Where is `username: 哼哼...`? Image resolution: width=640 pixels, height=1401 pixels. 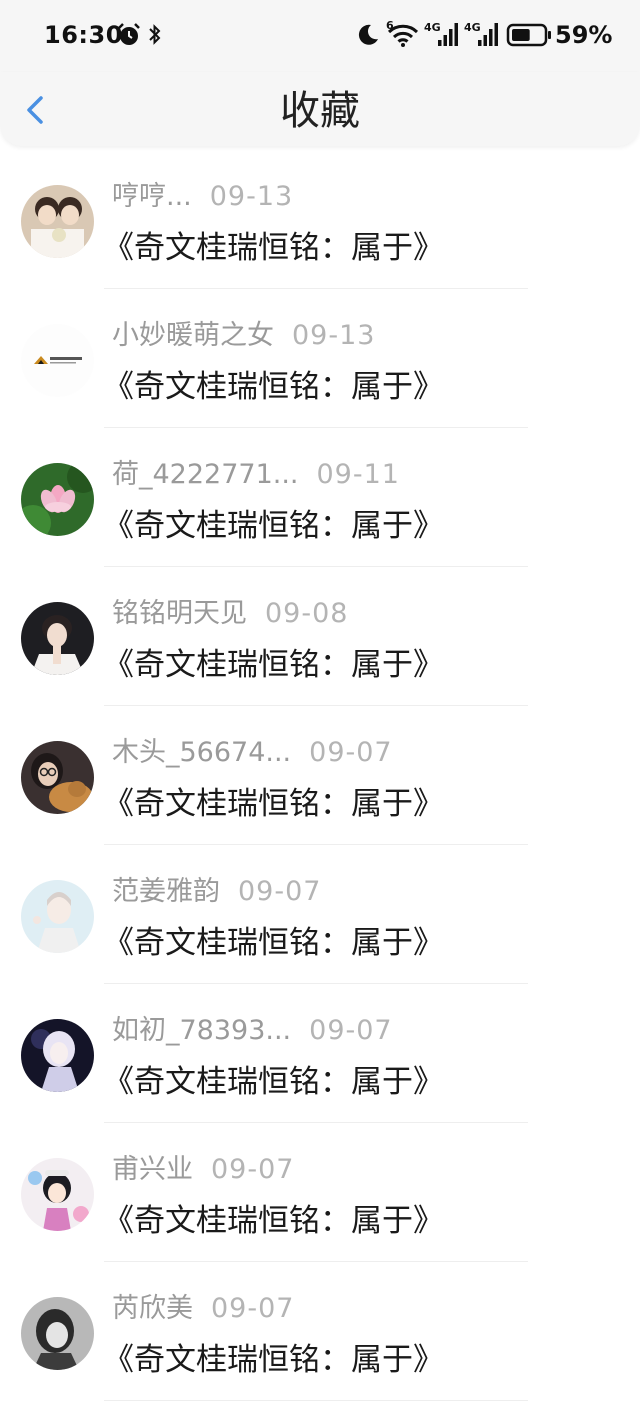 username: 哼哼... is located at coordinates (152, 196).